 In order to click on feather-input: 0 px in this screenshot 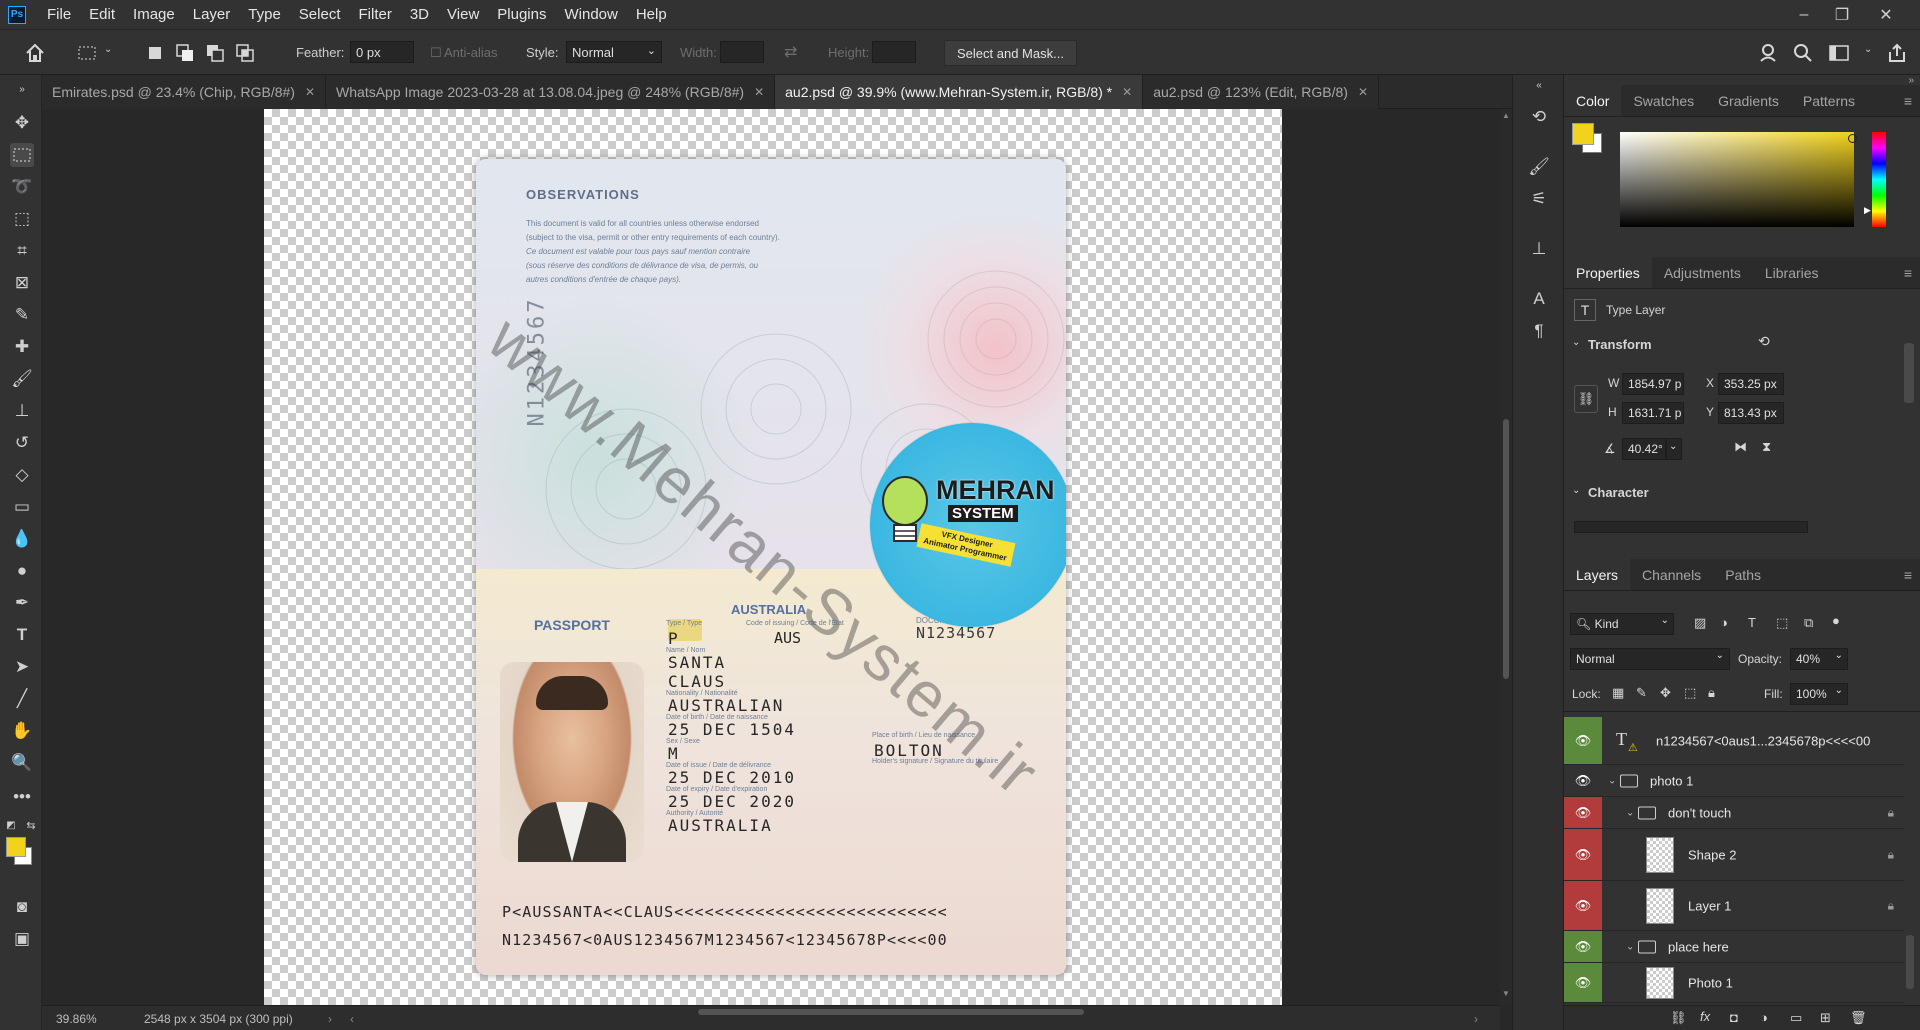, I will do `click(382, 52)`.